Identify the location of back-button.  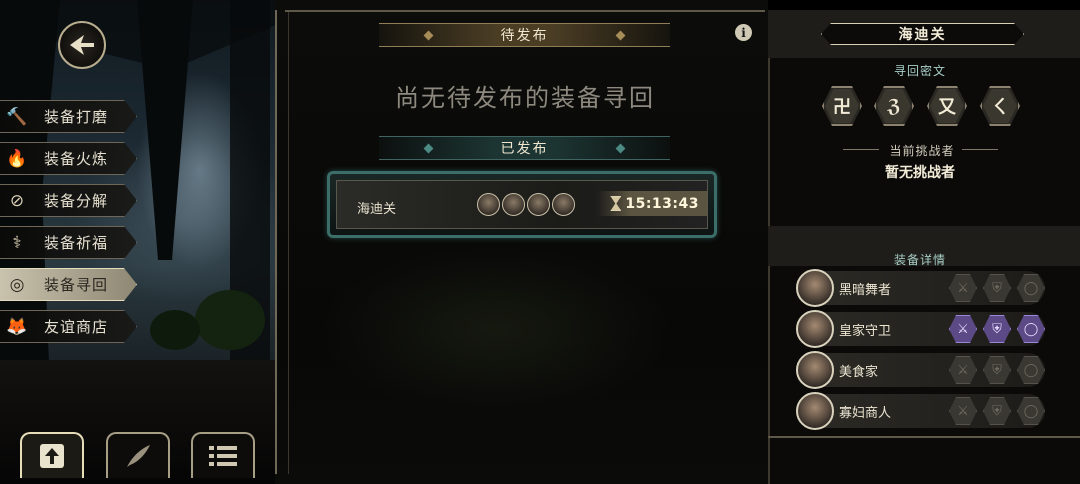
(82, 45).